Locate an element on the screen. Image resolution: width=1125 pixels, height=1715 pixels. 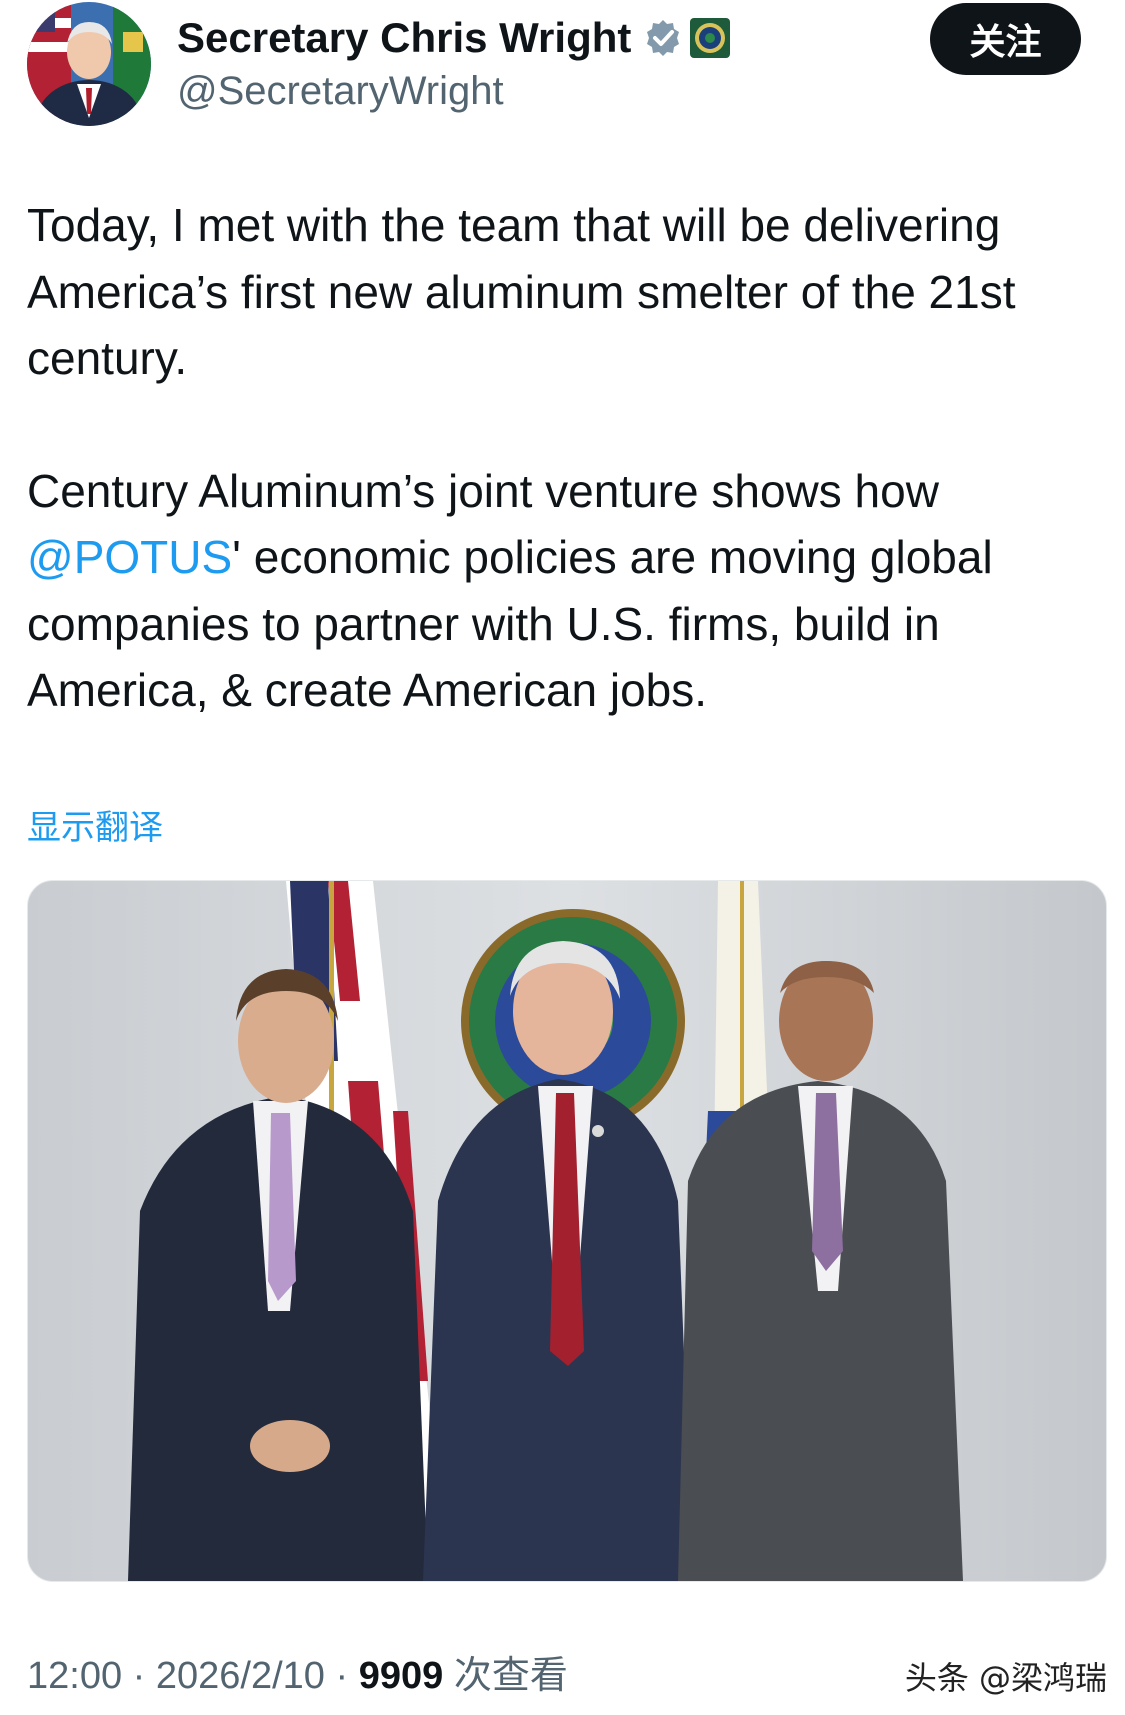
display-name: Secretary Chris Wright is located at coordinates (454, 38).